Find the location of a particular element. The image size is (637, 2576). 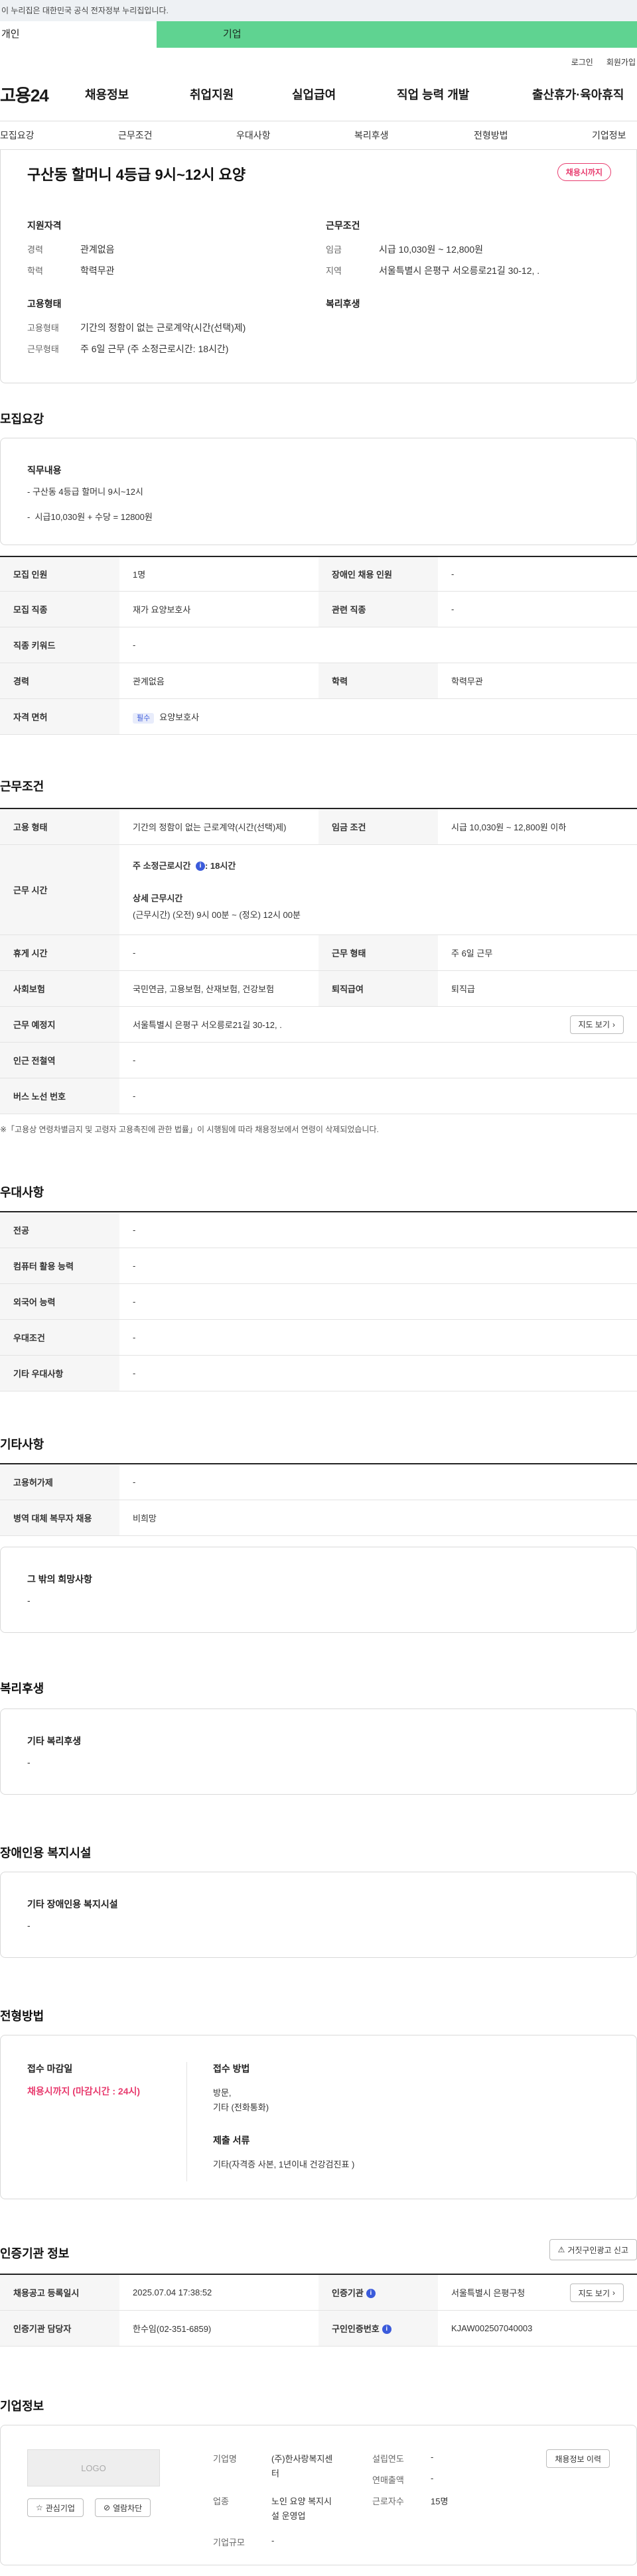

etc-value: 비희망 is located at coordinates (378, 1518).